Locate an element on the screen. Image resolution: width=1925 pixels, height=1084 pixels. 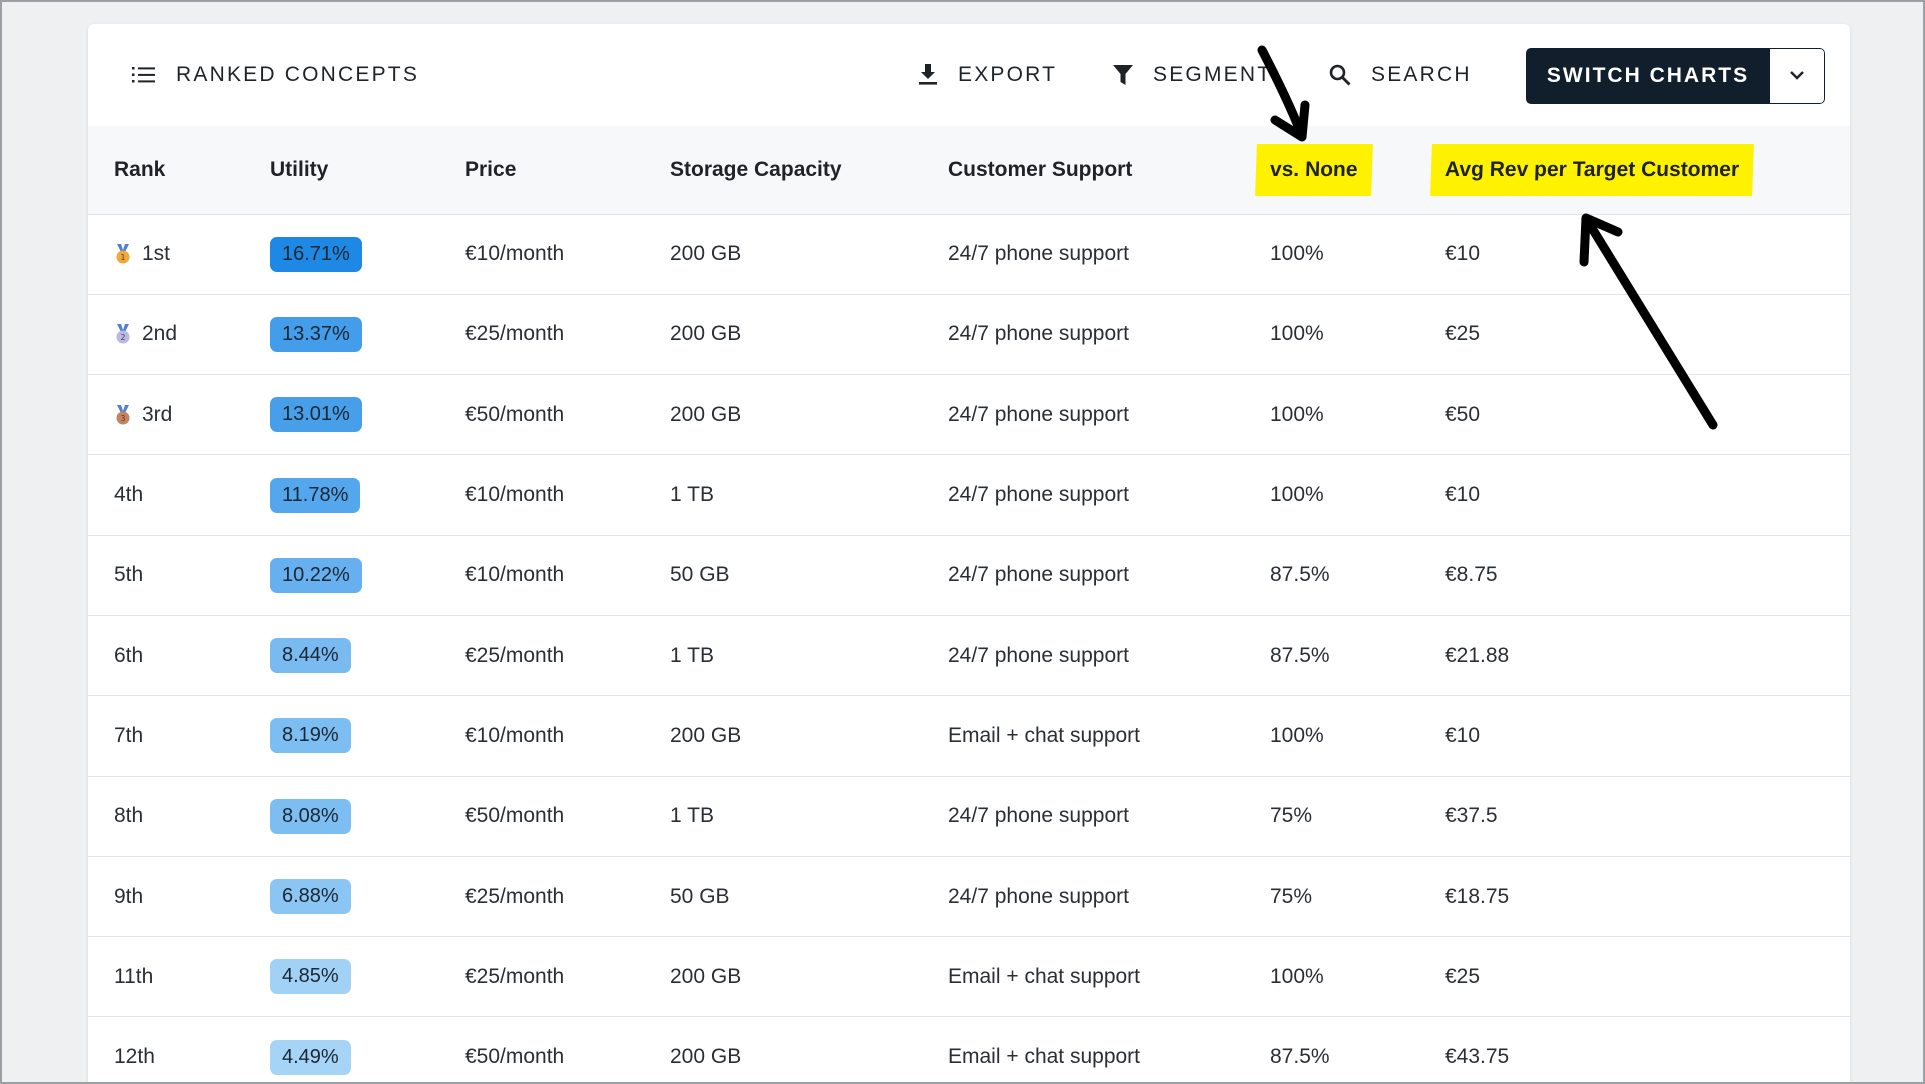
cell-rank: 5th is located at coordinates (179, 575).